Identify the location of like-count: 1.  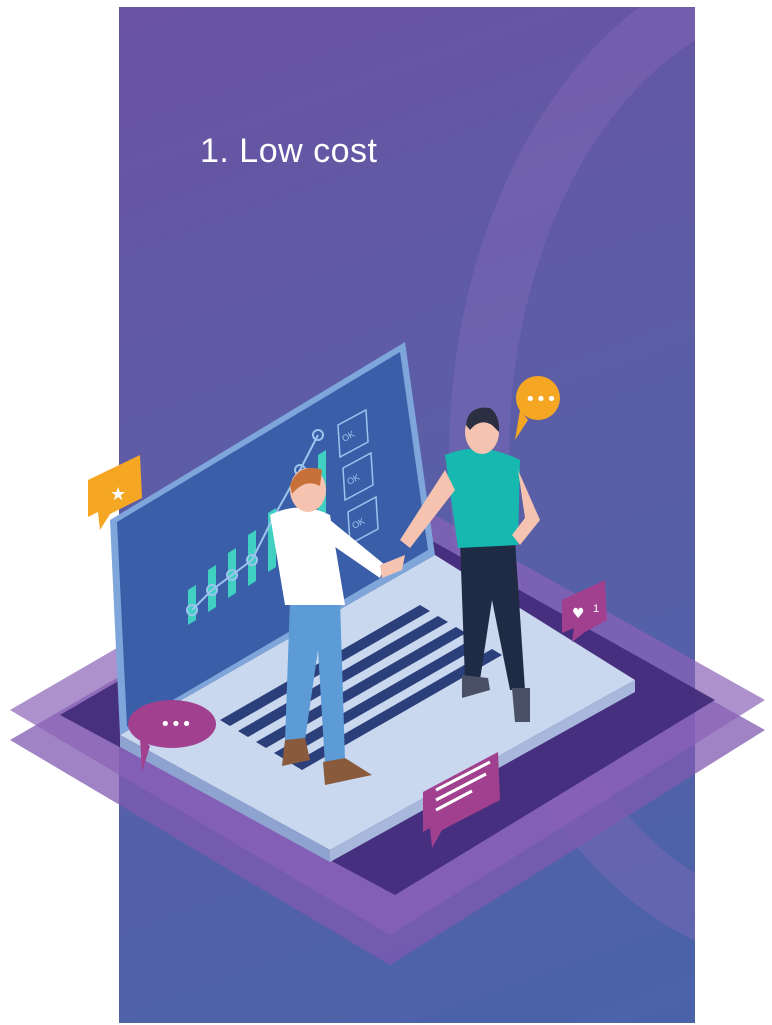
(596, 609).